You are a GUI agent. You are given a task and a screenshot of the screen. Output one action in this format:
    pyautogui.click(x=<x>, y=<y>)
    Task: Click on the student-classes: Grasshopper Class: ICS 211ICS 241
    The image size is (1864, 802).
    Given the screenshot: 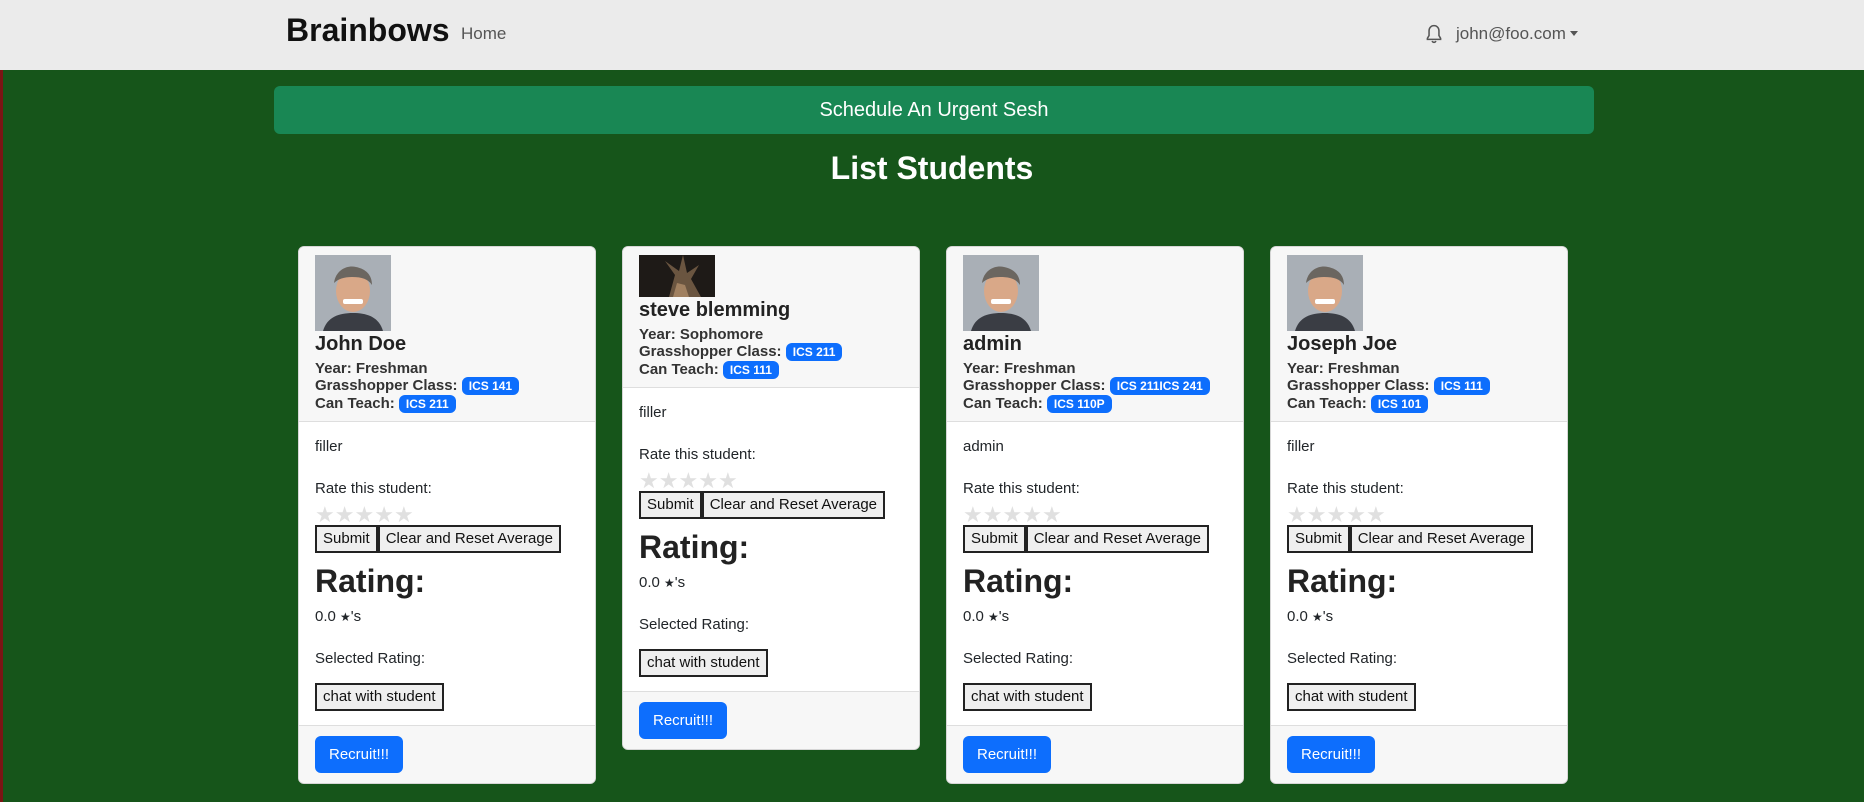 What is the action you would take?
    pyautogui.click(x=1095, y=386)
    